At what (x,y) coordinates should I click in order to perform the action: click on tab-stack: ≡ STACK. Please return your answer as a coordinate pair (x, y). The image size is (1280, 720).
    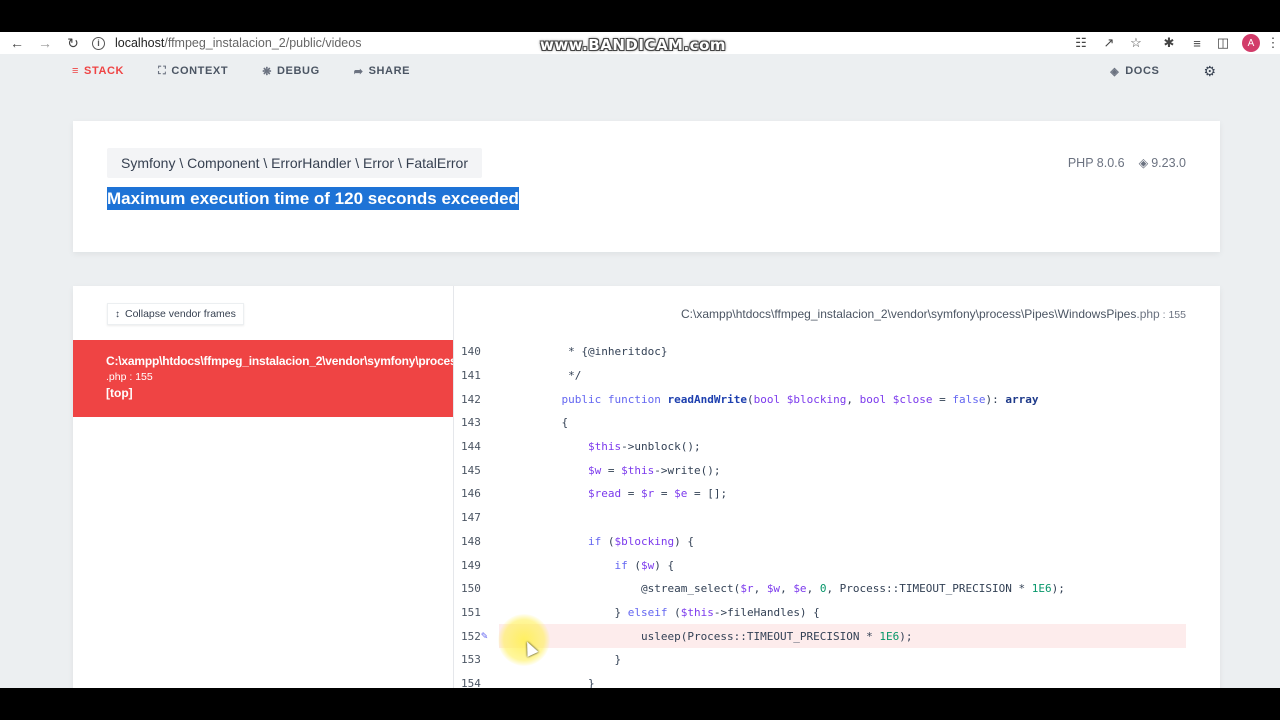
    Looking at the image, I should click on (98, 71).